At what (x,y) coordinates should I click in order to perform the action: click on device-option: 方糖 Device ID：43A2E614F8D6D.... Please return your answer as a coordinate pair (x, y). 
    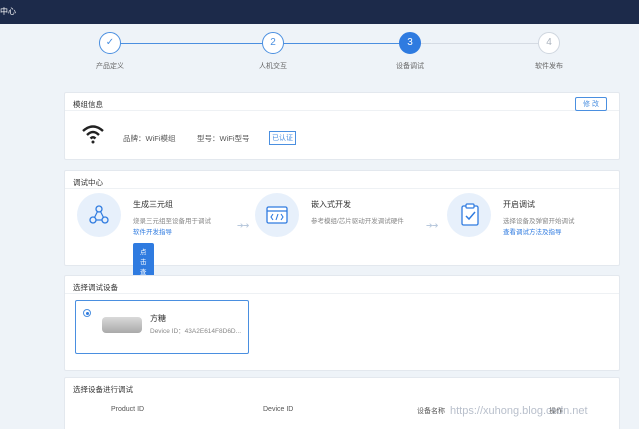
    Looking at the image, I should click on (162, 327).